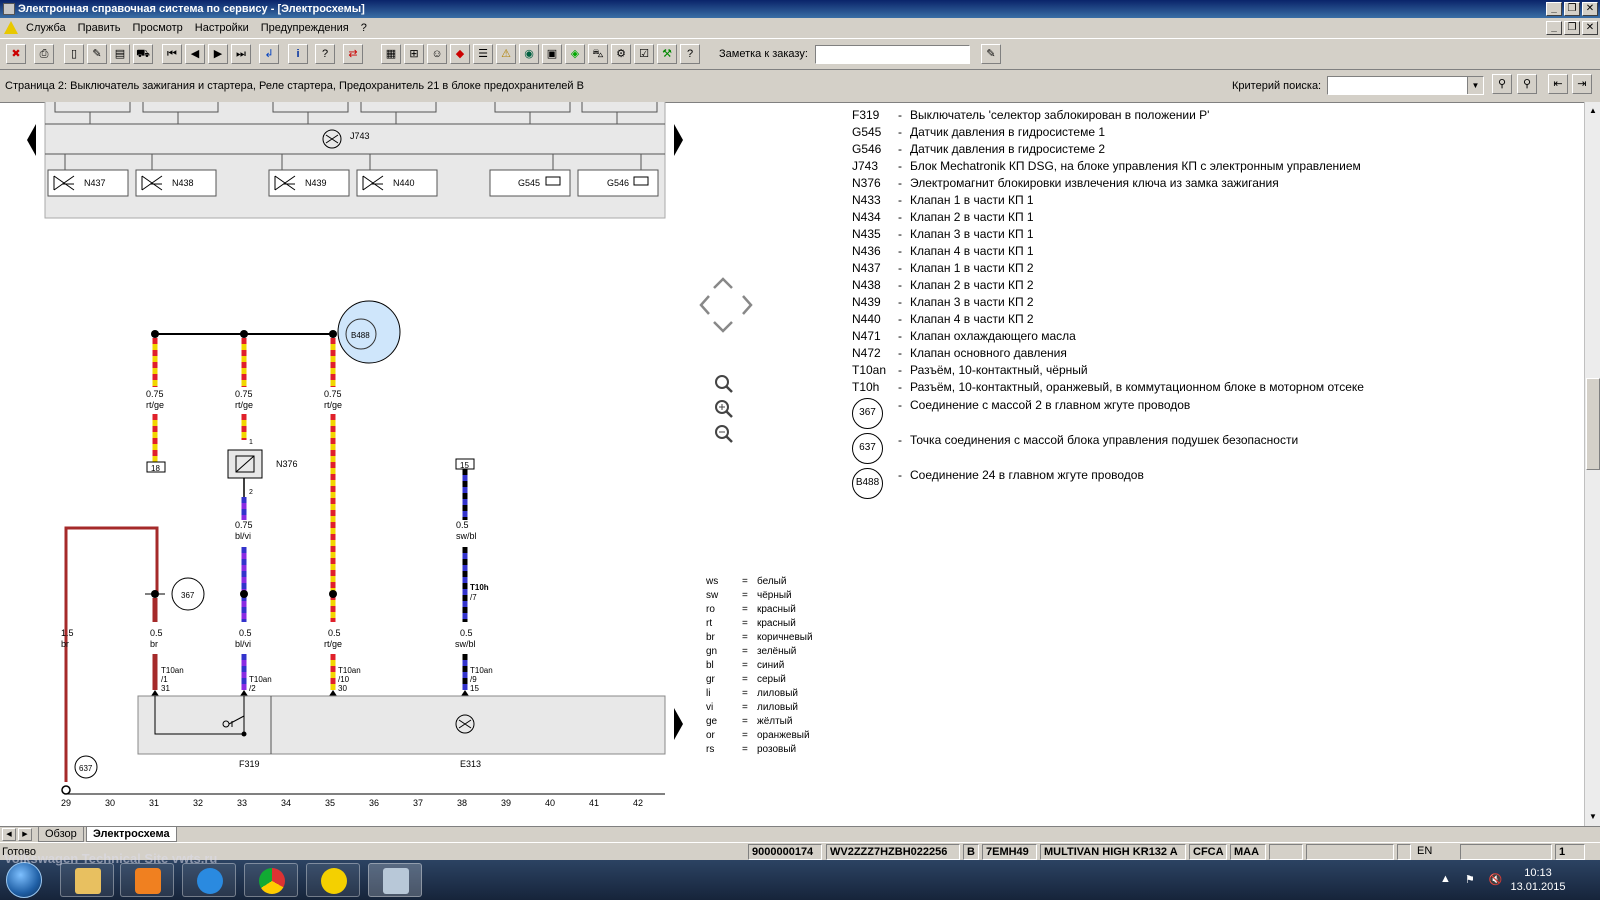 The image size is (1600, 900). Describe the element at coordinates (209, 880) in the screenshot. I see `internet-explorer-task` at that location.